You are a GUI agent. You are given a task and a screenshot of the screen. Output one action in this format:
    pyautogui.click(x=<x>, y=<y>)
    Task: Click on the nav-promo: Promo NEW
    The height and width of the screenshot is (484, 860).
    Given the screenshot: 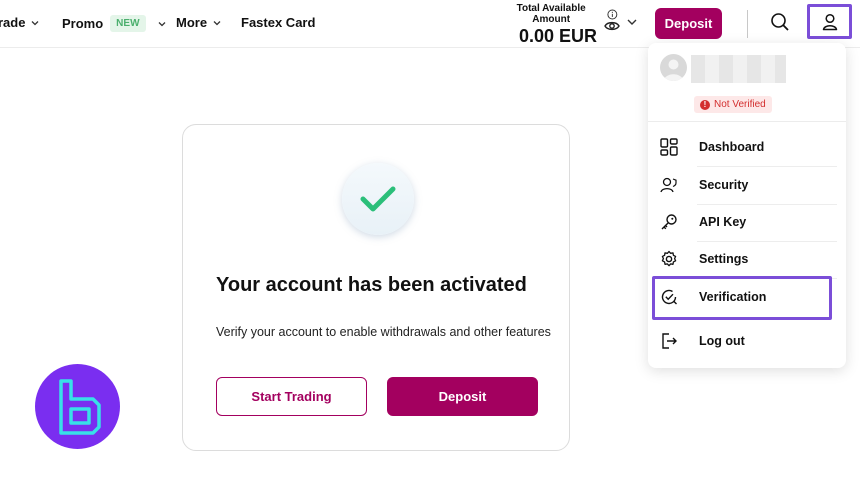 What is the action you would take?
    pyautogui.click(x=114, y=23)
    